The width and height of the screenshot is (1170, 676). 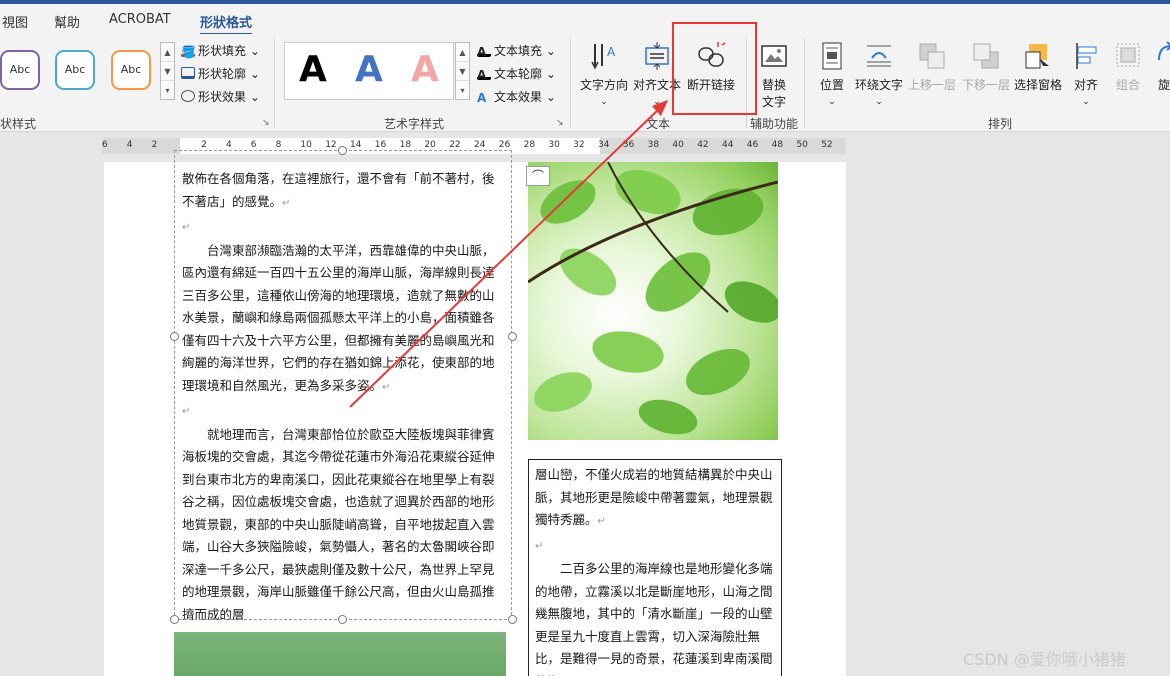 What do you see at coordinates (604, 56) in the screenshot?
I see `text-direction-icon: A` at bounding box center [604, 56].